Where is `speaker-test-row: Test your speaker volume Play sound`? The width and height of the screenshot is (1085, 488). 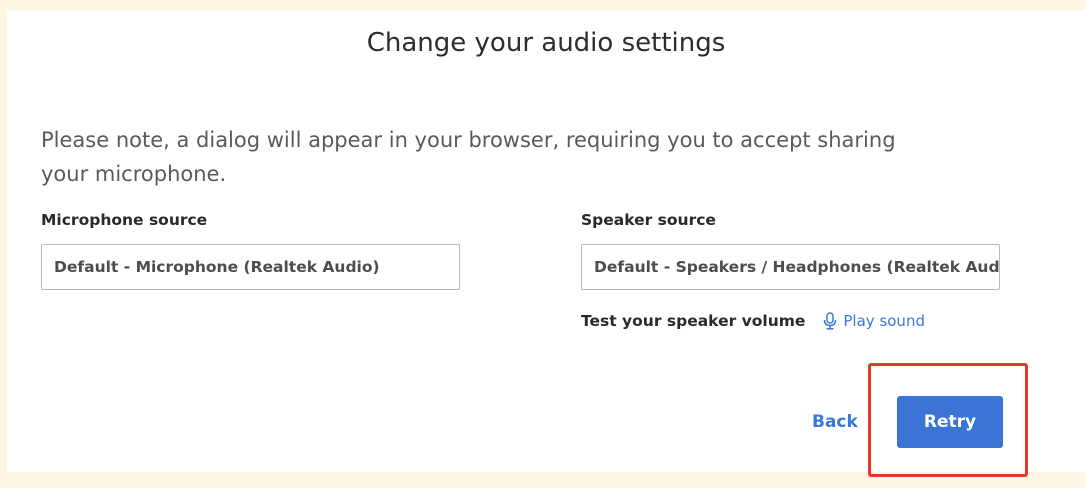
speaker-test-row: Test your speaker volume Play sound is located at coordinates (753, 321).